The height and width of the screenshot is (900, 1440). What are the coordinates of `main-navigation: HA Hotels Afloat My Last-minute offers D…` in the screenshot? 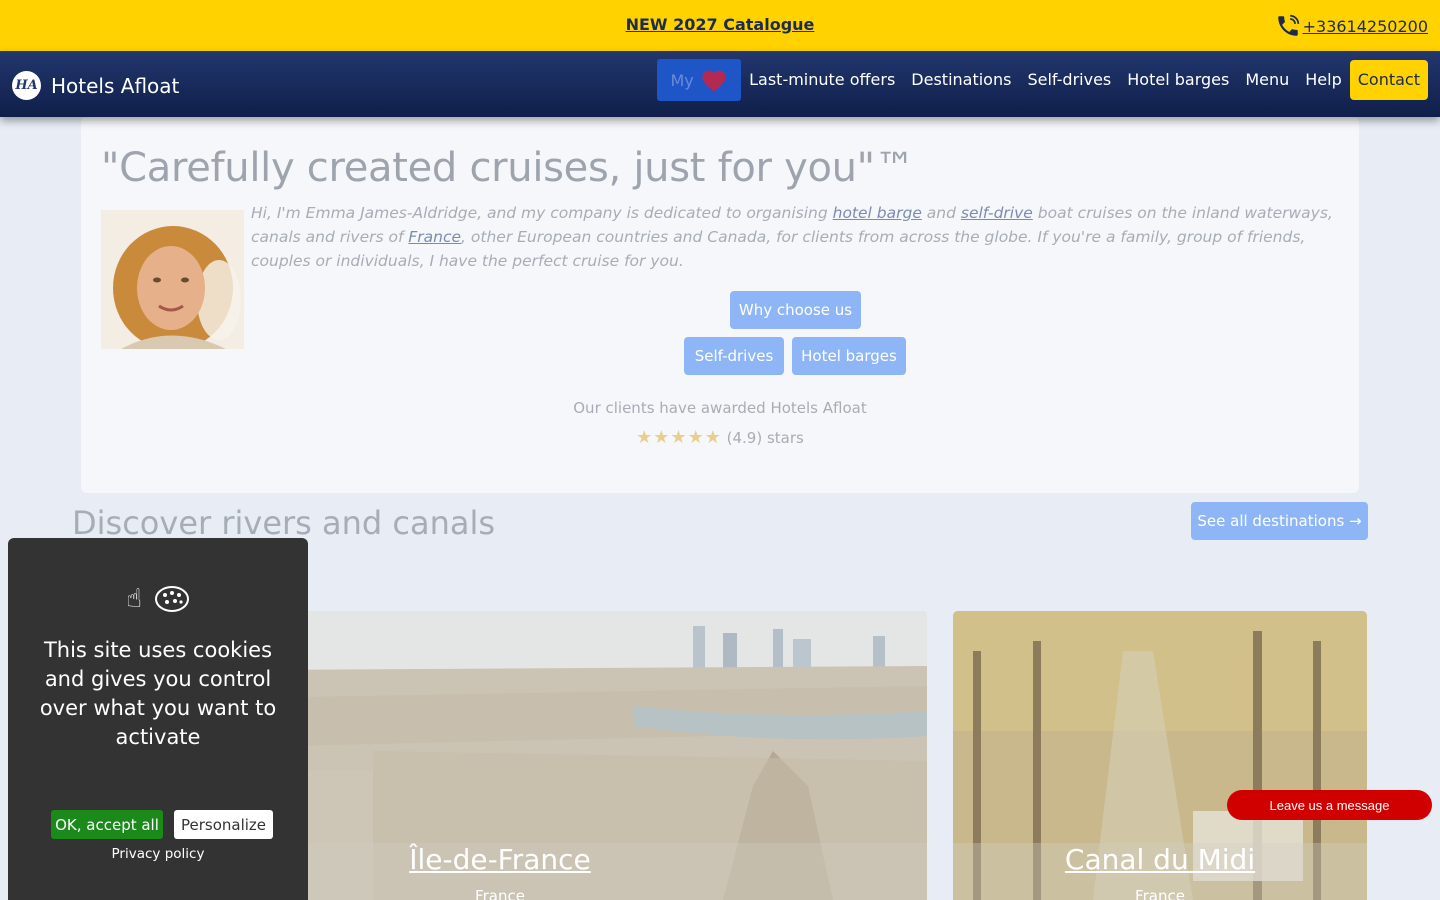 It's located at (720, 84).